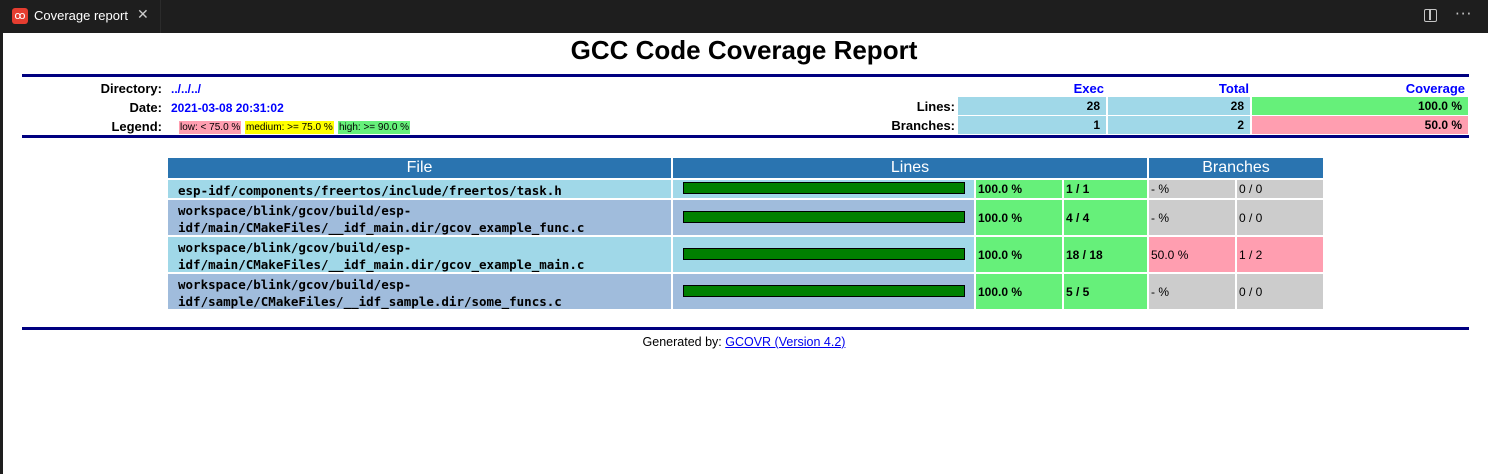  I want to click on line-count: 5 / 5, so click(1105, 291).